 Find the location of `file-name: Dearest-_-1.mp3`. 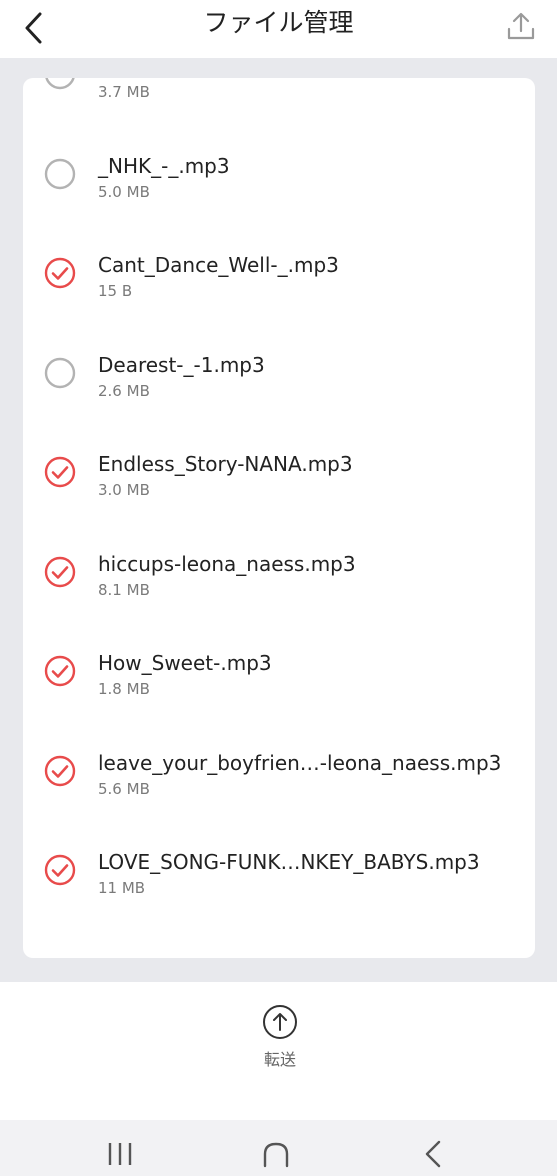

file-name: Dearest-_-1.mp3 is located at coordinates (181, 364).